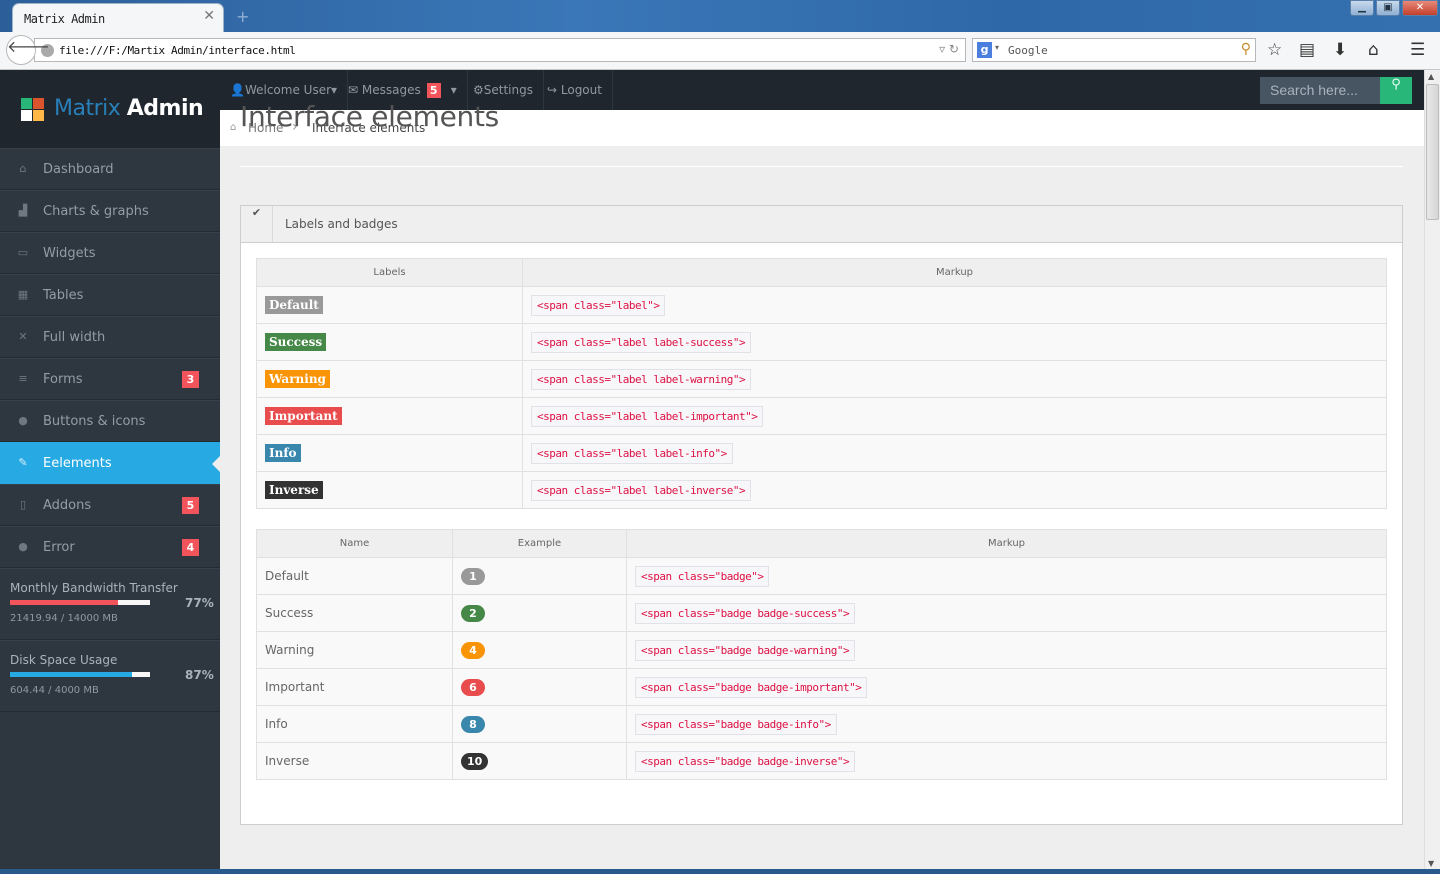 The image size is (1440, 874). I want to click on sidebar-stat: Disk Space Usage 604.44 / 4000 MB 87%, so click(110, 676).